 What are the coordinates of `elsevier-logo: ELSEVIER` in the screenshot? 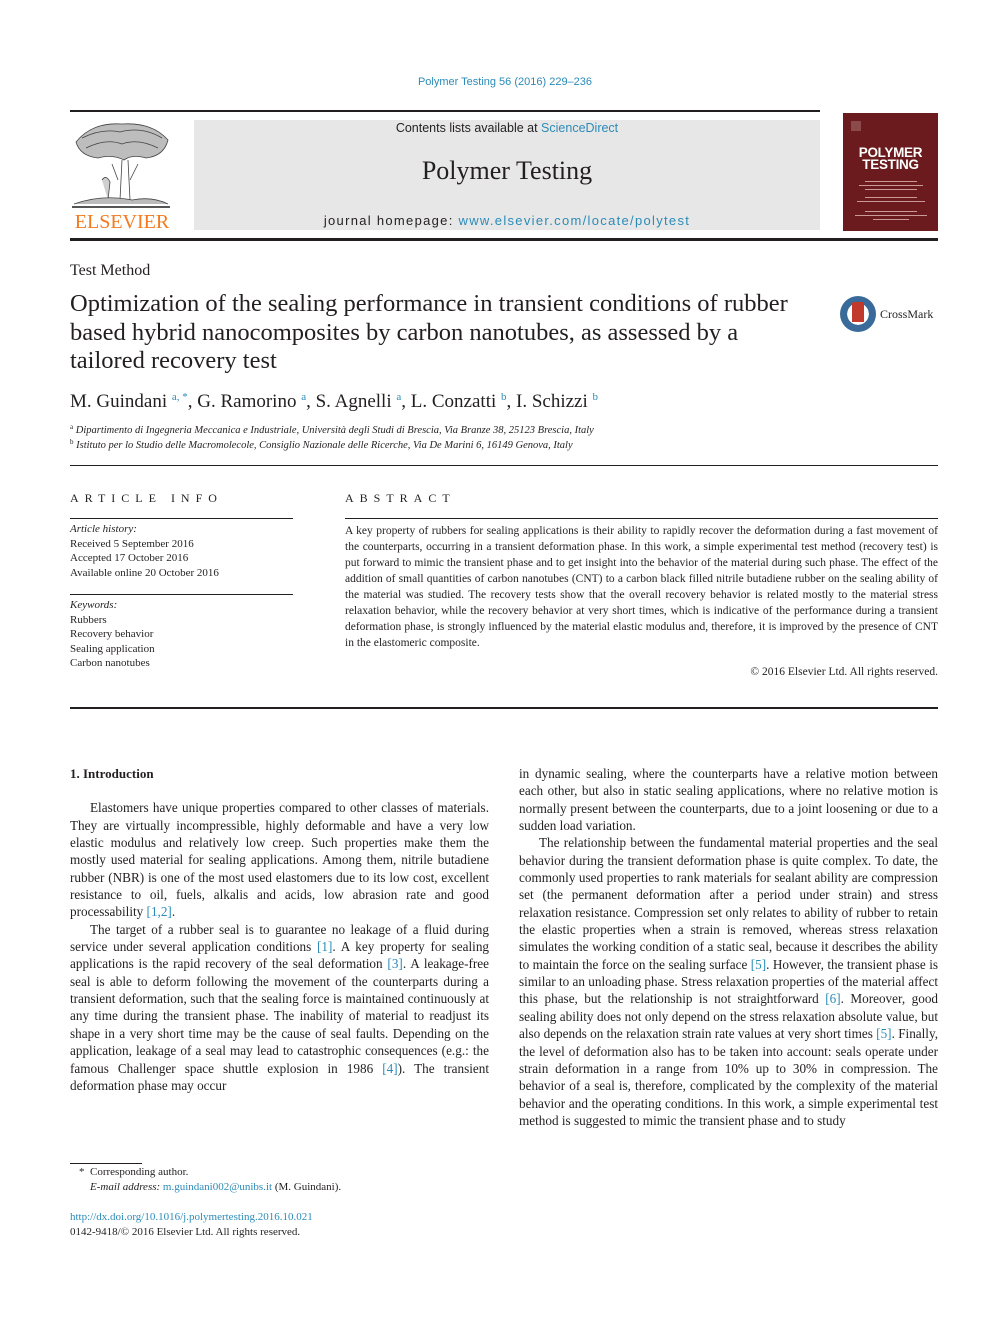 It's located at (122, 176).